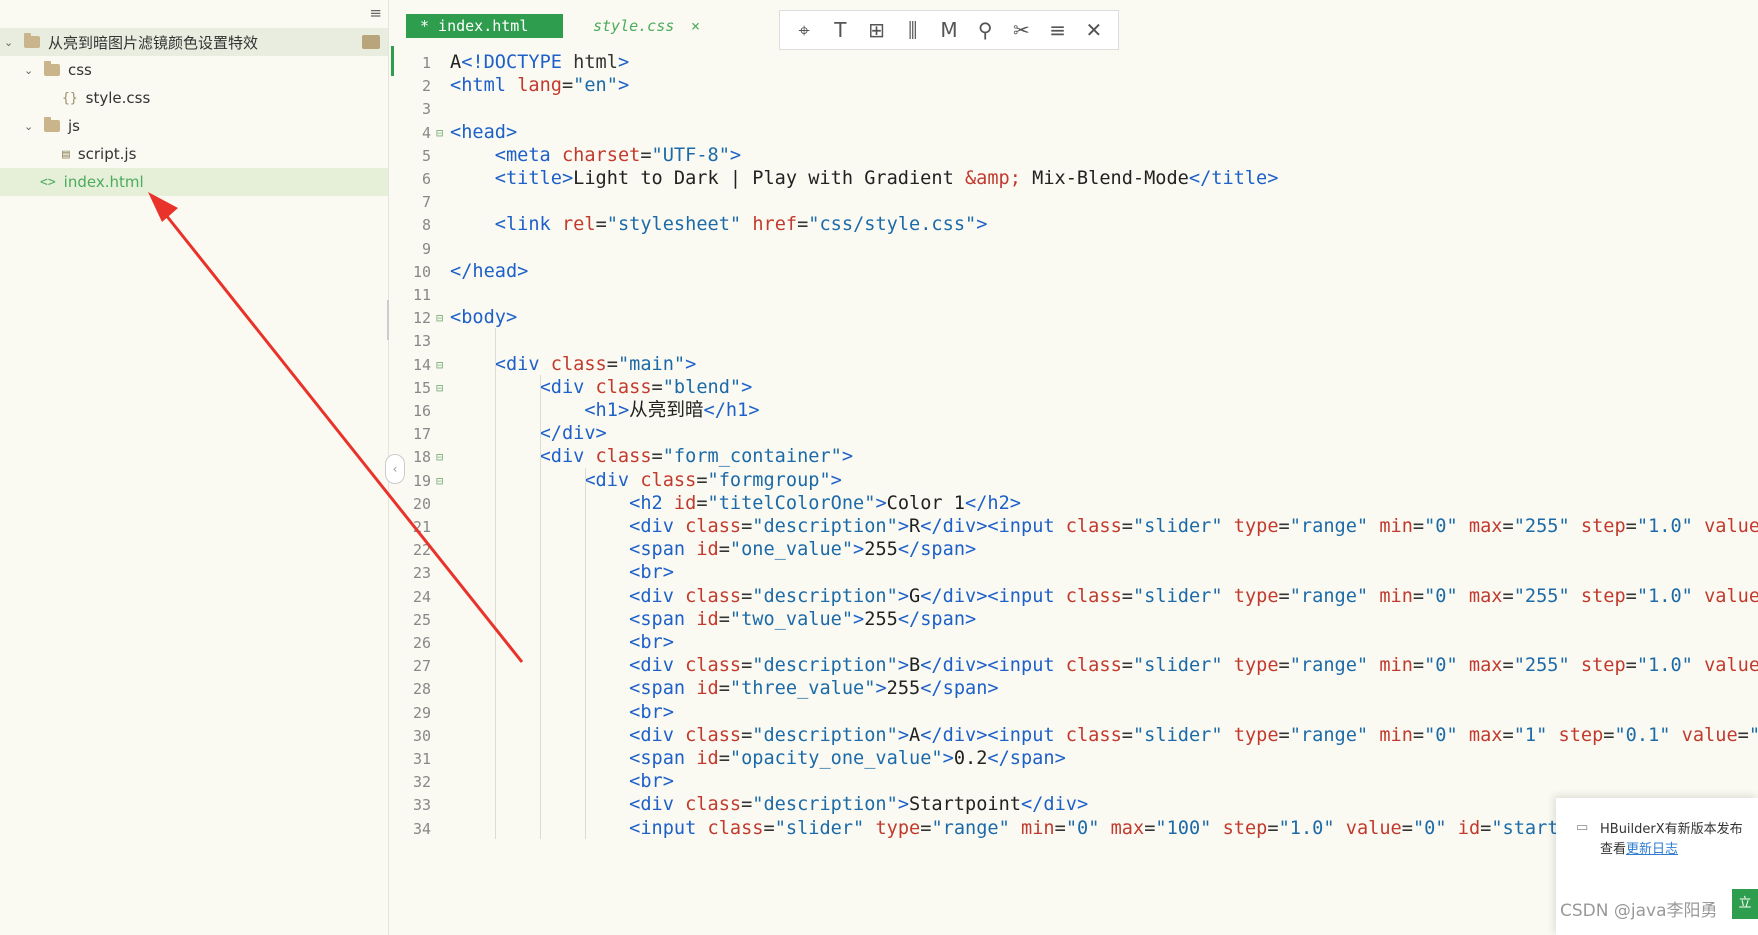 The image size is (1758, 935). What do you see at coordinates (66, 154) in the screenshot?
I see `js-file-icon: ▤` at bounding box center [66, 154].